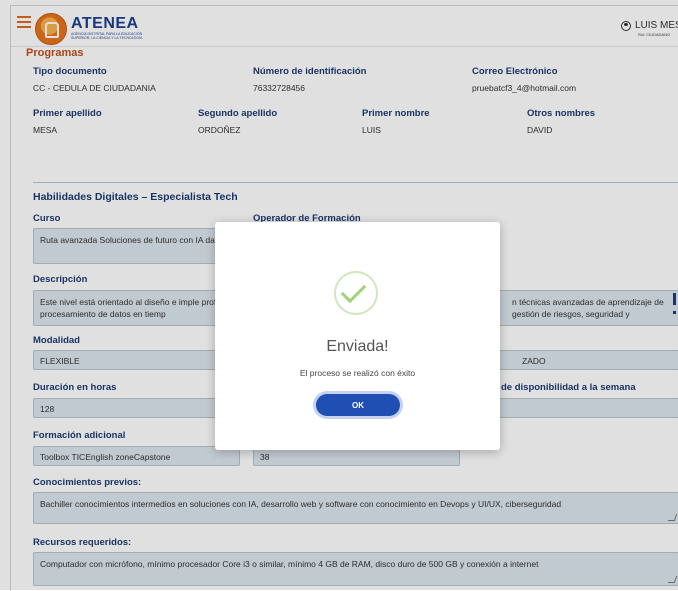  Describe the element at coordinates (357, 346) in the screenshot. I see `dialog-title: Enviada!` at that location.